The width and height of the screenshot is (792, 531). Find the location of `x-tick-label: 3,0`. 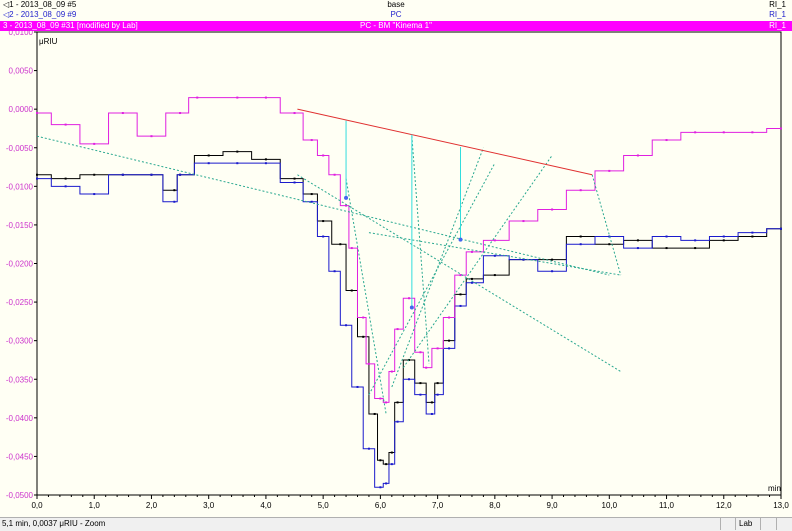

x-tick-label: 3,0 is located at coordinates (209, 505).